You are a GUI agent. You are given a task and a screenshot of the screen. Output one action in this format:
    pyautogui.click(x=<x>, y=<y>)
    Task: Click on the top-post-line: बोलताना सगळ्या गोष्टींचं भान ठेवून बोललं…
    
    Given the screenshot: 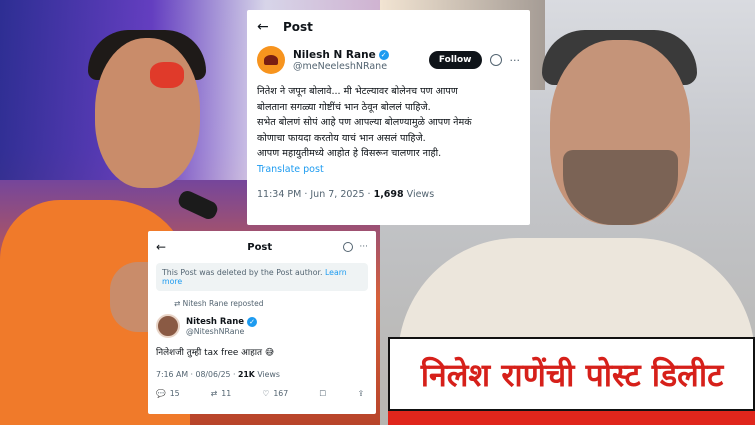 What is the action you would take?
    pyautogui.click(x=344, y=107)
    